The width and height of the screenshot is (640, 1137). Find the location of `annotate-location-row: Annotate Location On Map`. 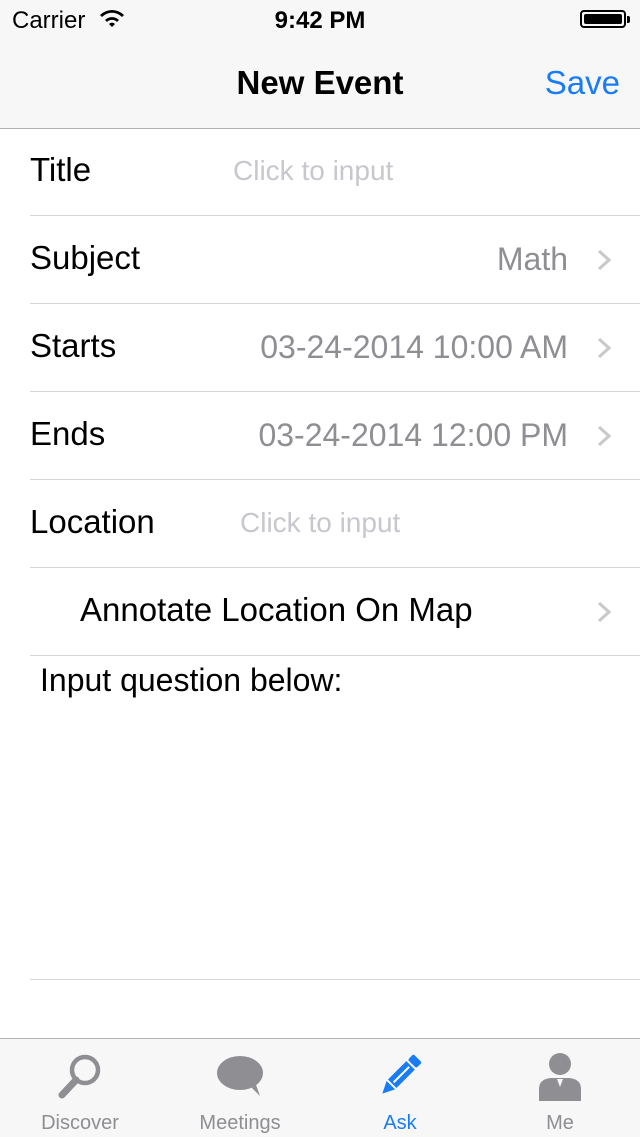

annotate-location-row: Annotate Location On Map is located at coordinates (335, 612).